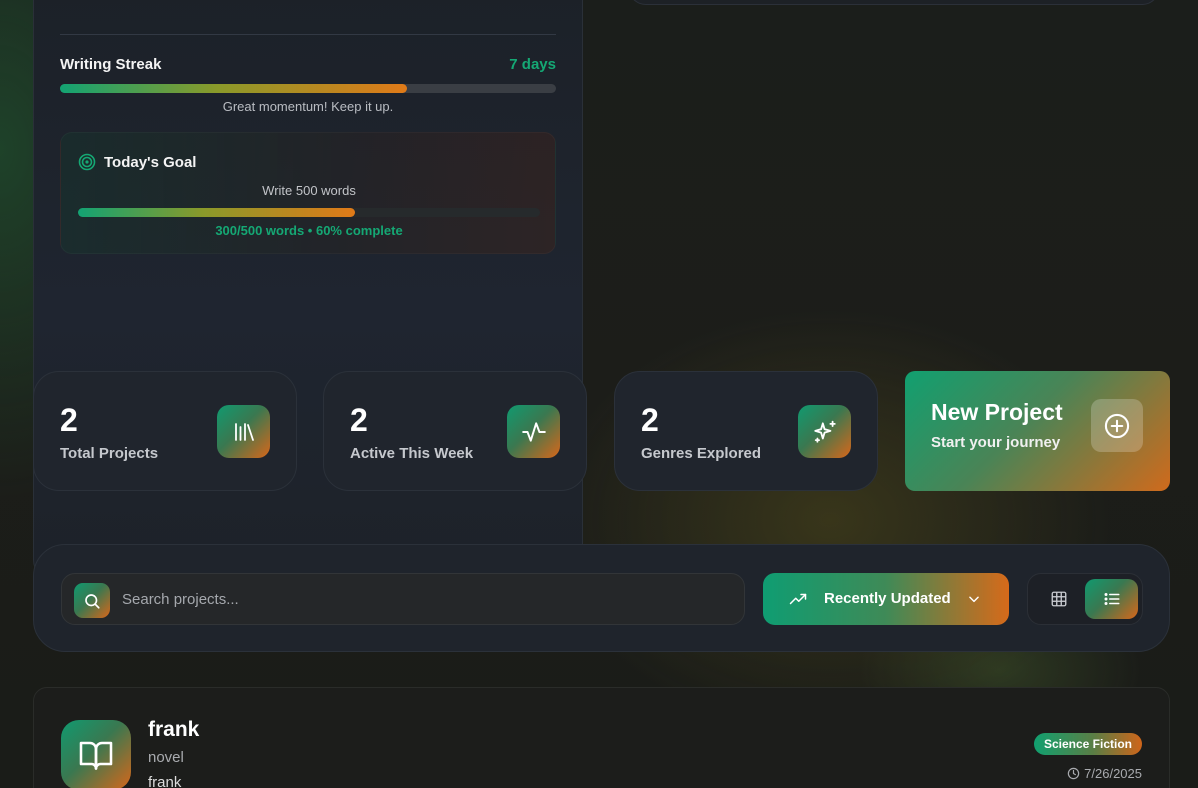  I want to click on goal-title: Today's Goal, so click(150, 162).